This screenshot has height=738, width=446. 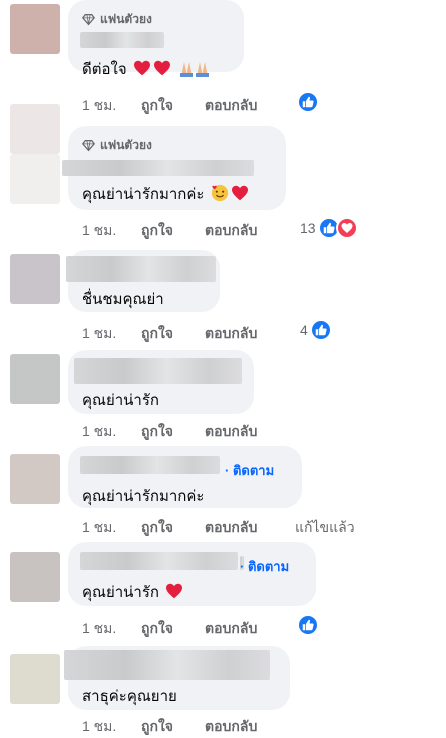 I want to click on smiling-hearts-icon, so click(x=220, y=195).